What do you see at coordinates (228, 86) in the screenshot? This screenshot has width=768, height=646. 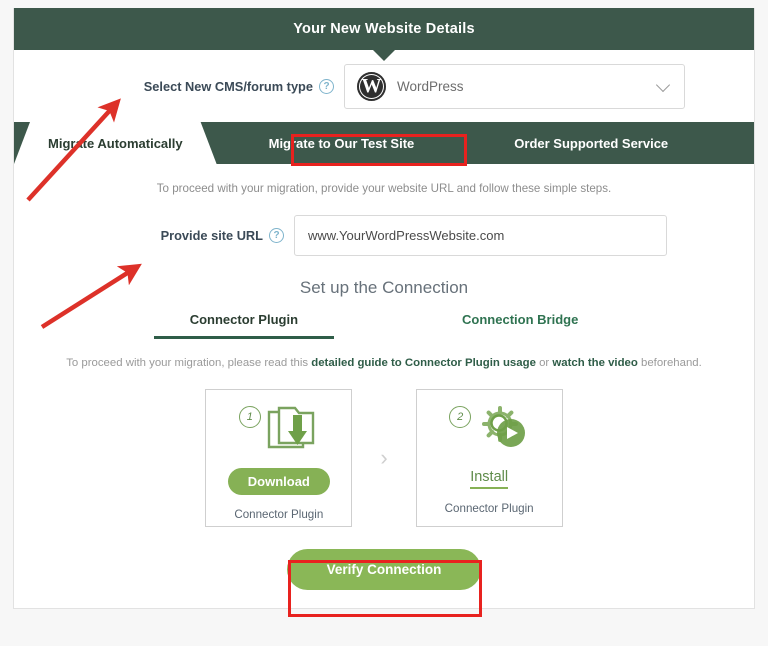 I see `cms-type-label: Select New CMS/forum type` at bounding box center [228, 86].